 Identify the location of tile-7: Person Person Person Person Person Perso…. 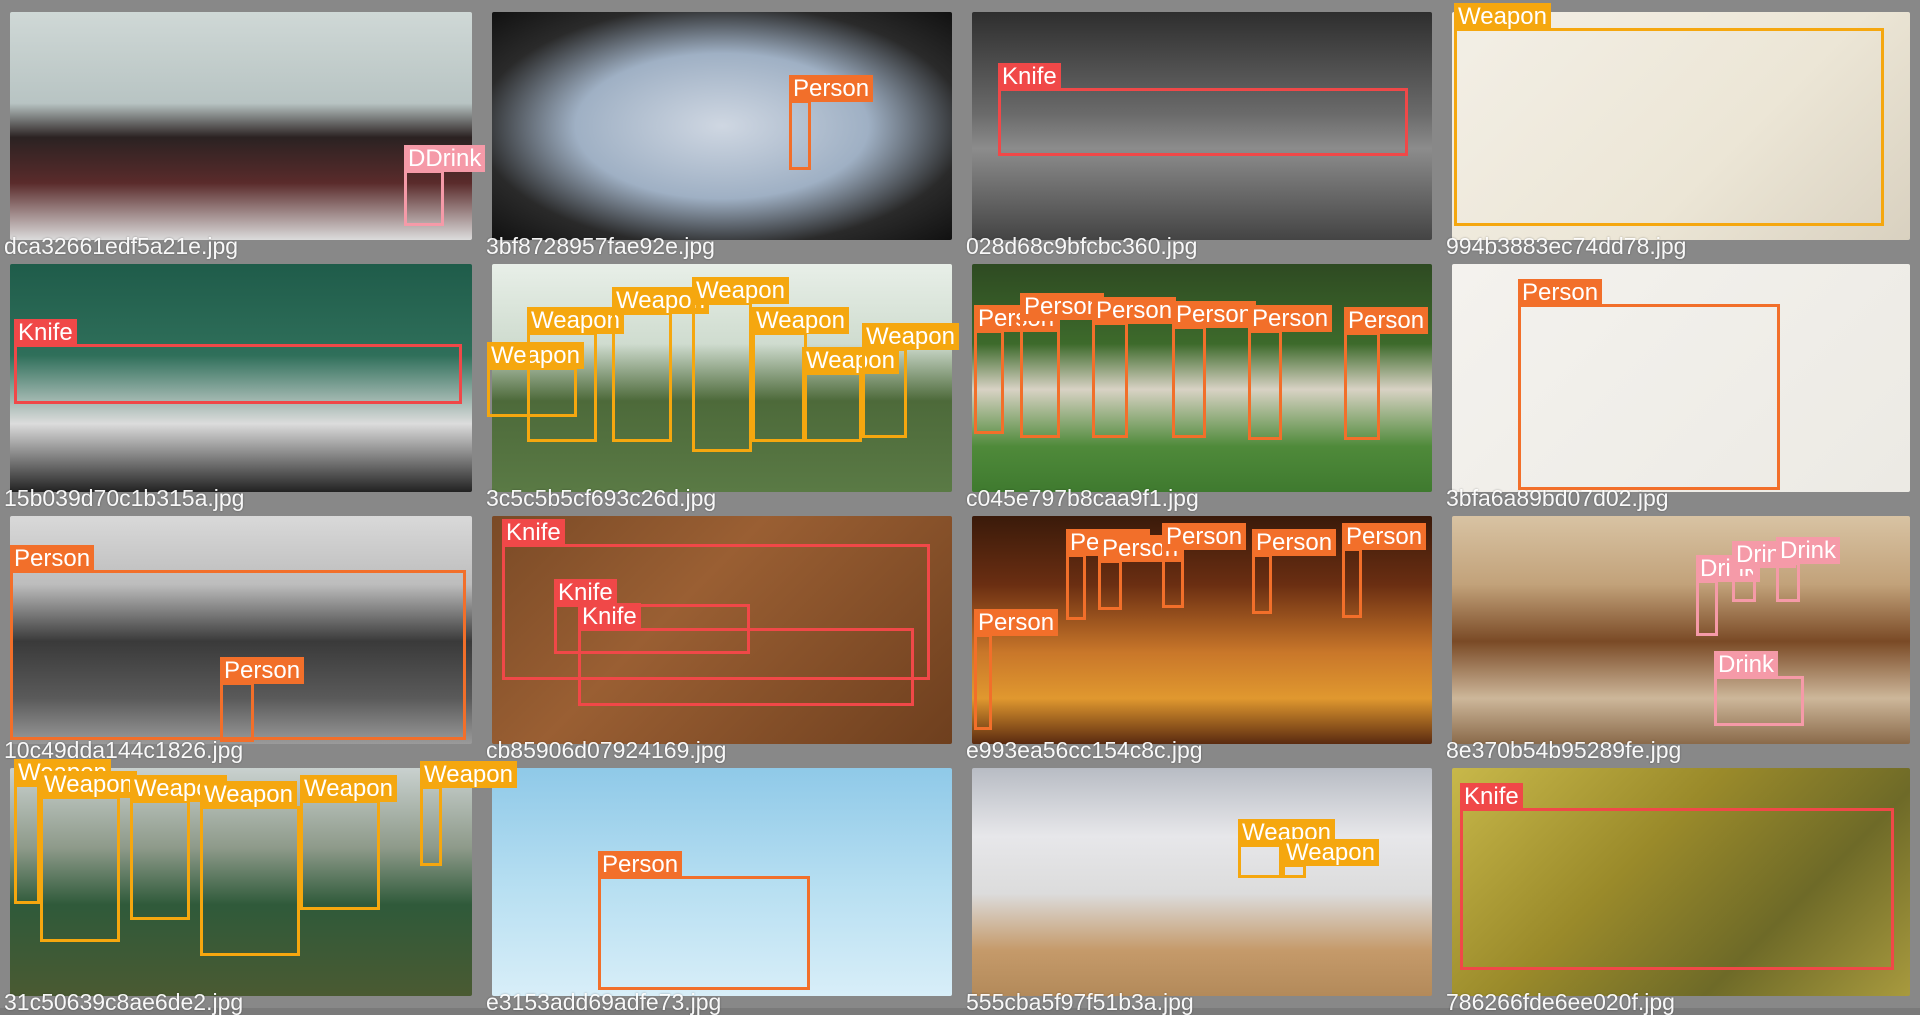
(1202, 381).